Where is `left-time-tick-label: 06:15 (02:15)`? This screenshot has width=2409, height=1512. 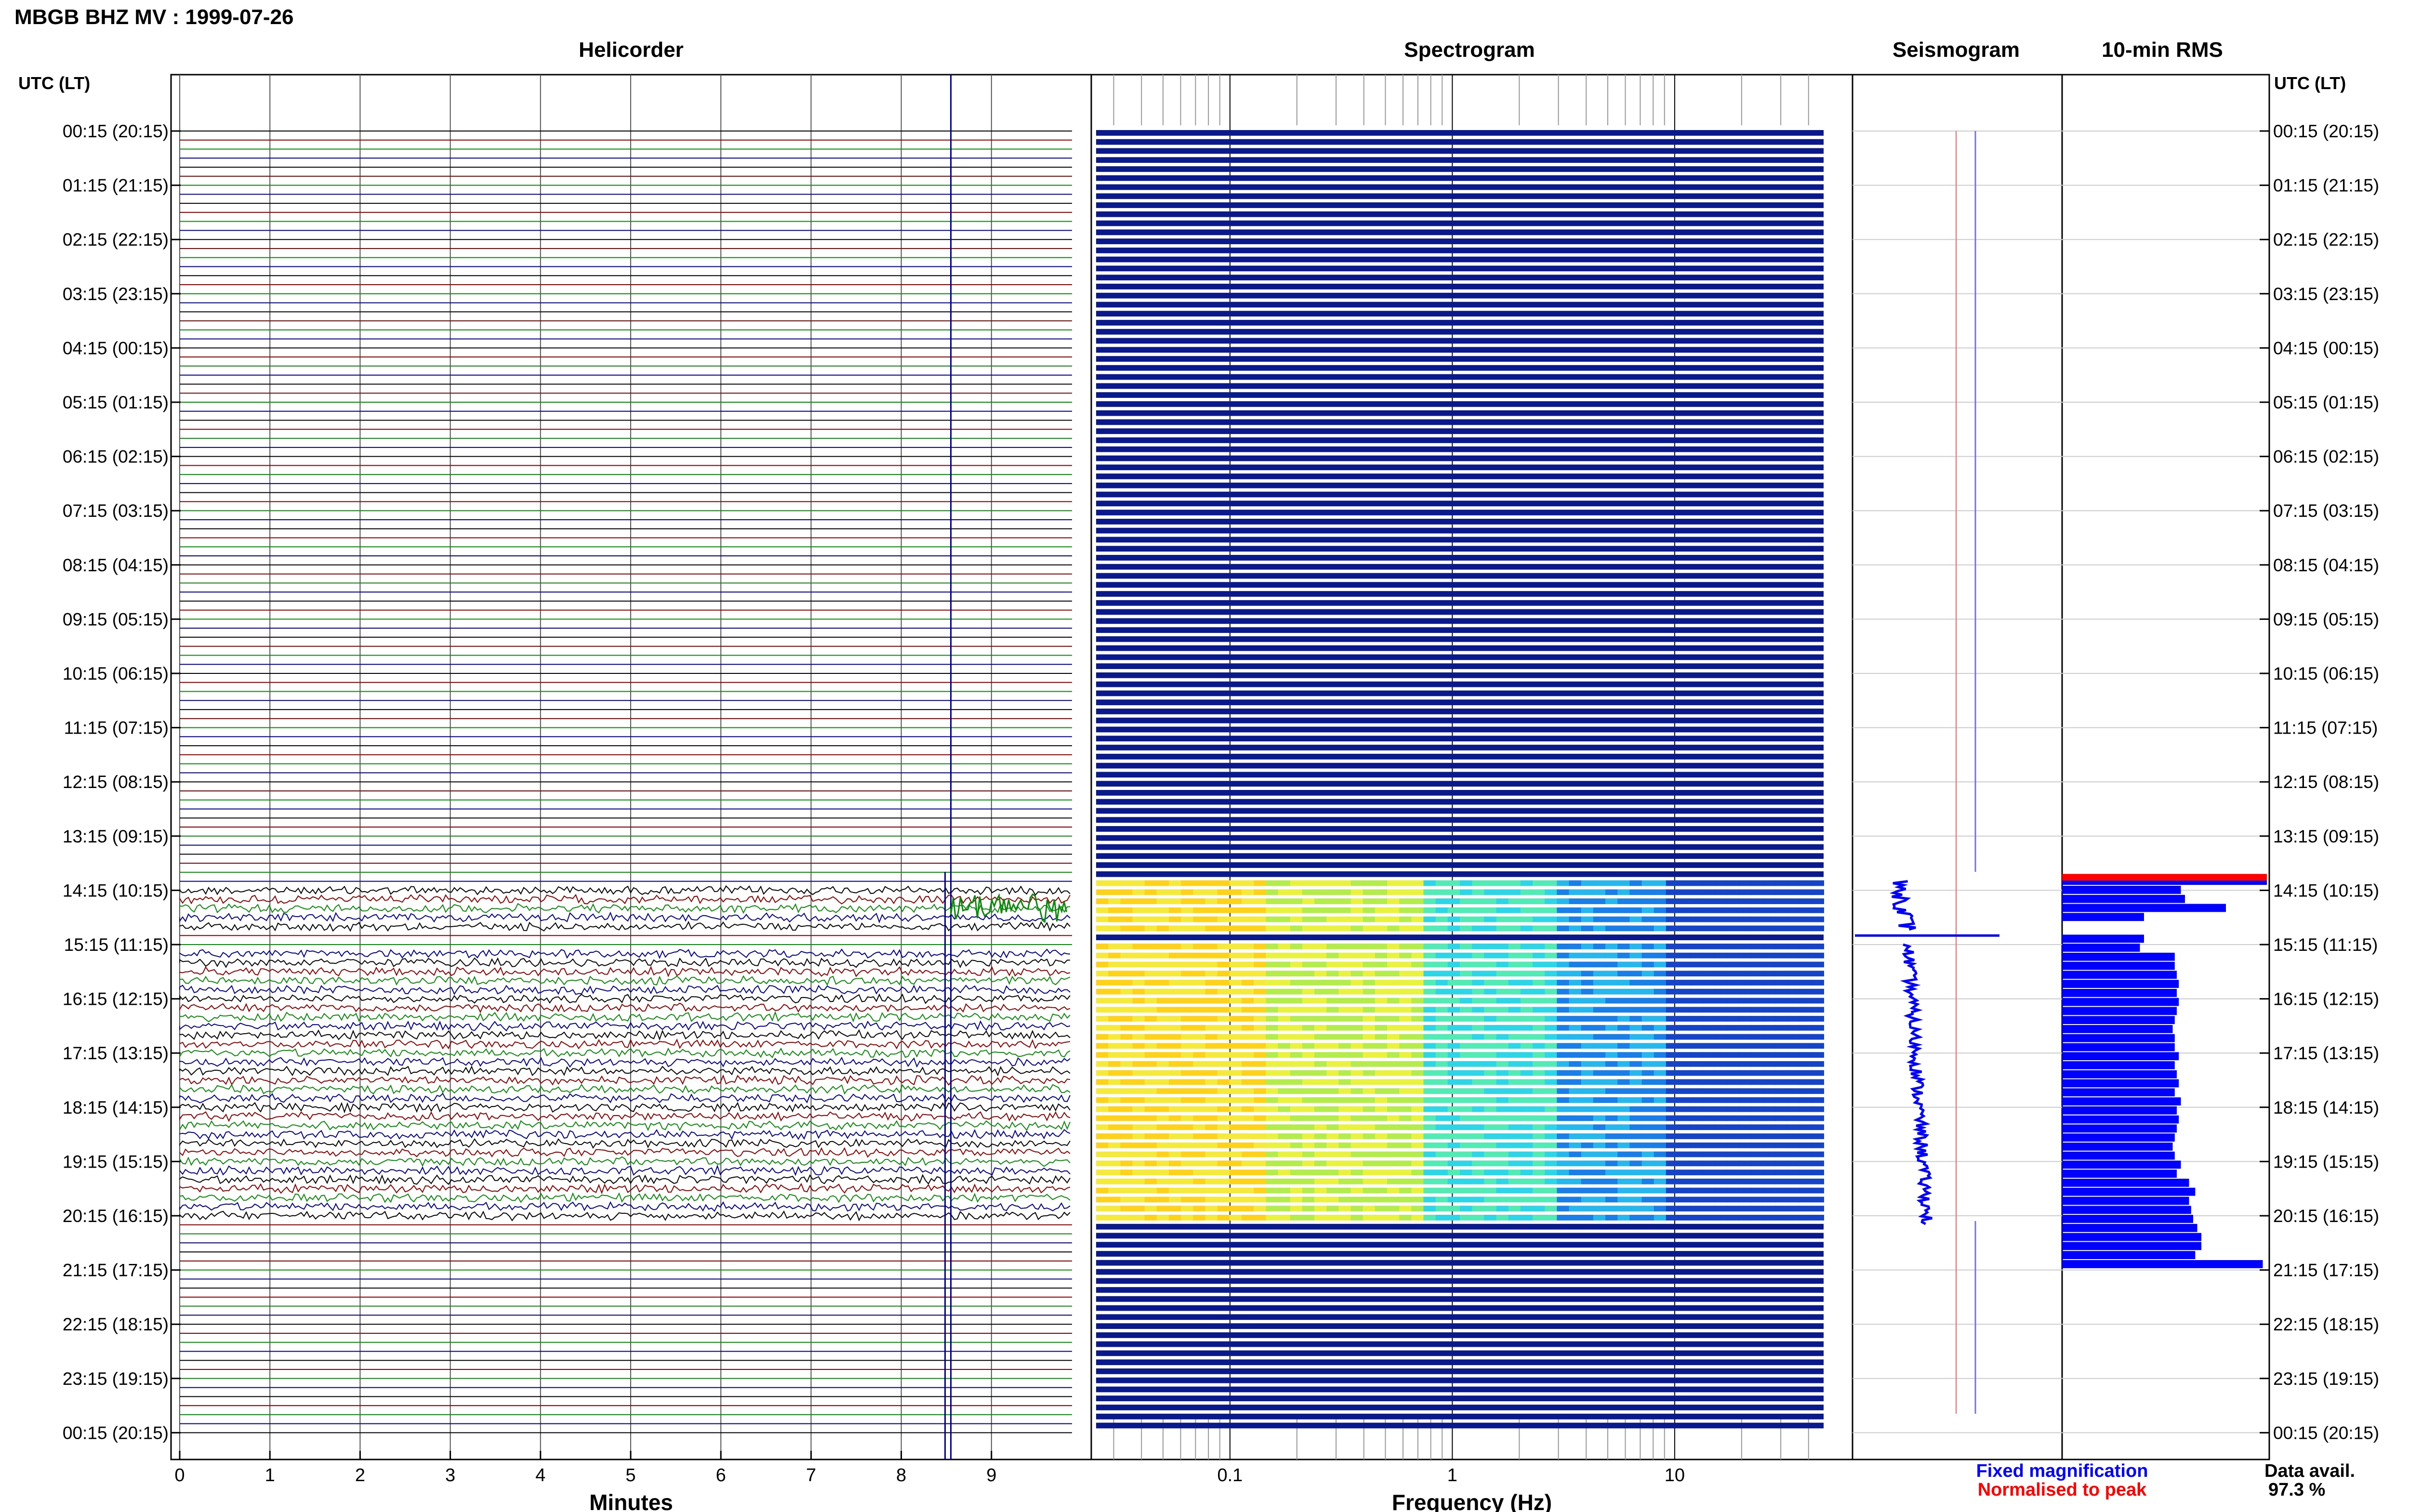 left-time-tick-label: 06:15 (02:15) is located at coordinates (116, 457).